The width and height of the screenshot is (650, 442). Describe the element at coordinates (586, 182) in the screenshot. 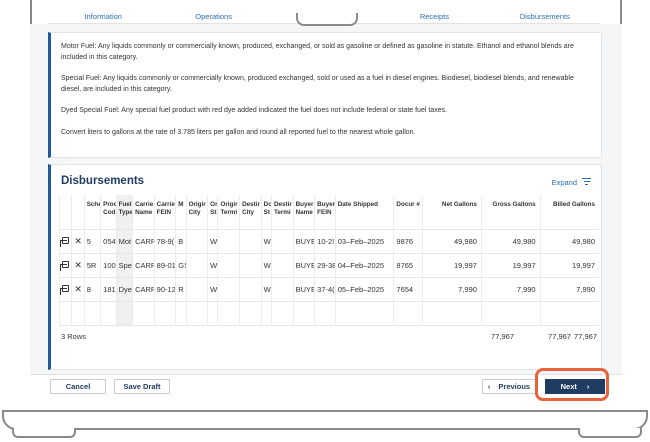

I see `filter-icon` at that location.